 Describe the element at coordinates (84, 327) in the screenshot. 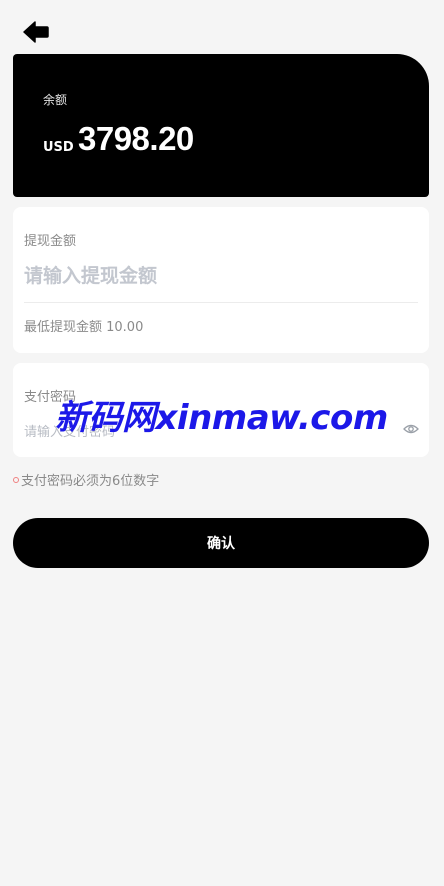

I see `min-withdraw-text: 最低提现金额 10.00` at that location.